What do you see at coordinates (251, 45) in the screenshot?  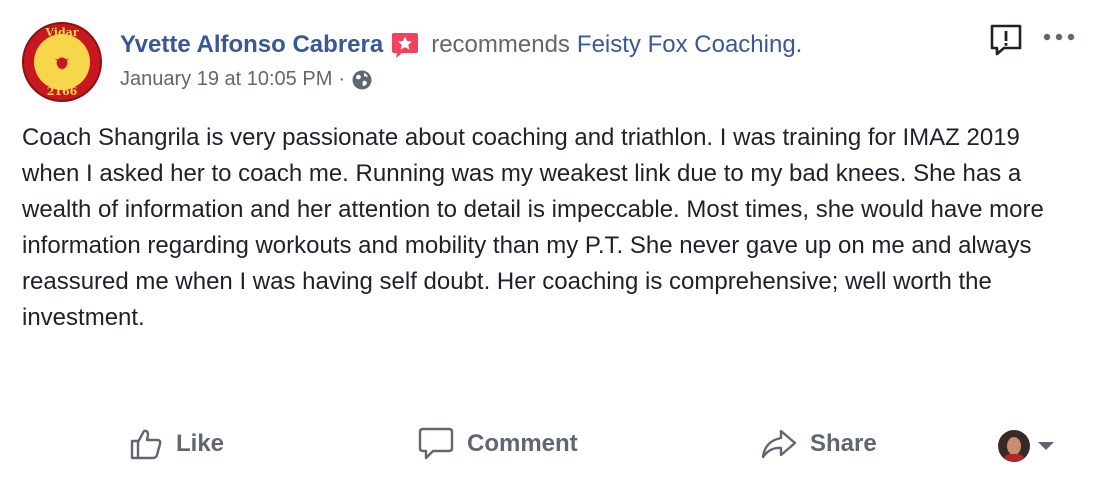 I see `author-name-link: Yvette Alfonso Cabrera` at bounding box center [251, 45].